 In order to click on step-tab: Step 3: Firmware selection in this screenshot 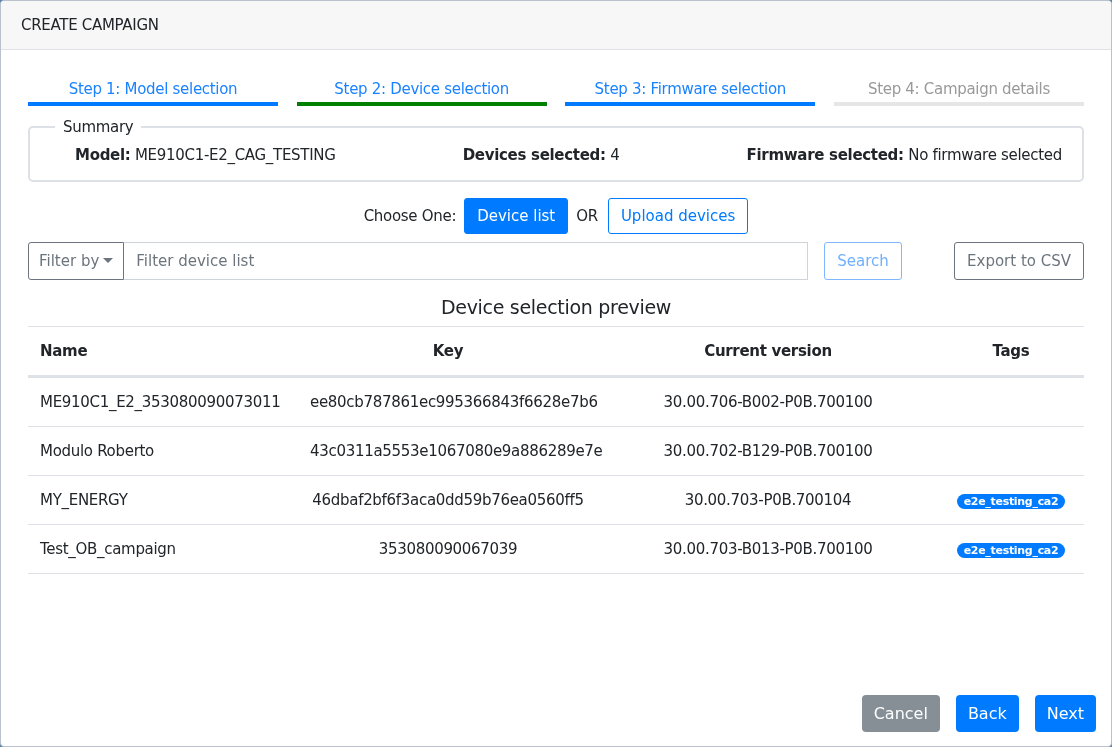, I will do `click(690, 93)`.